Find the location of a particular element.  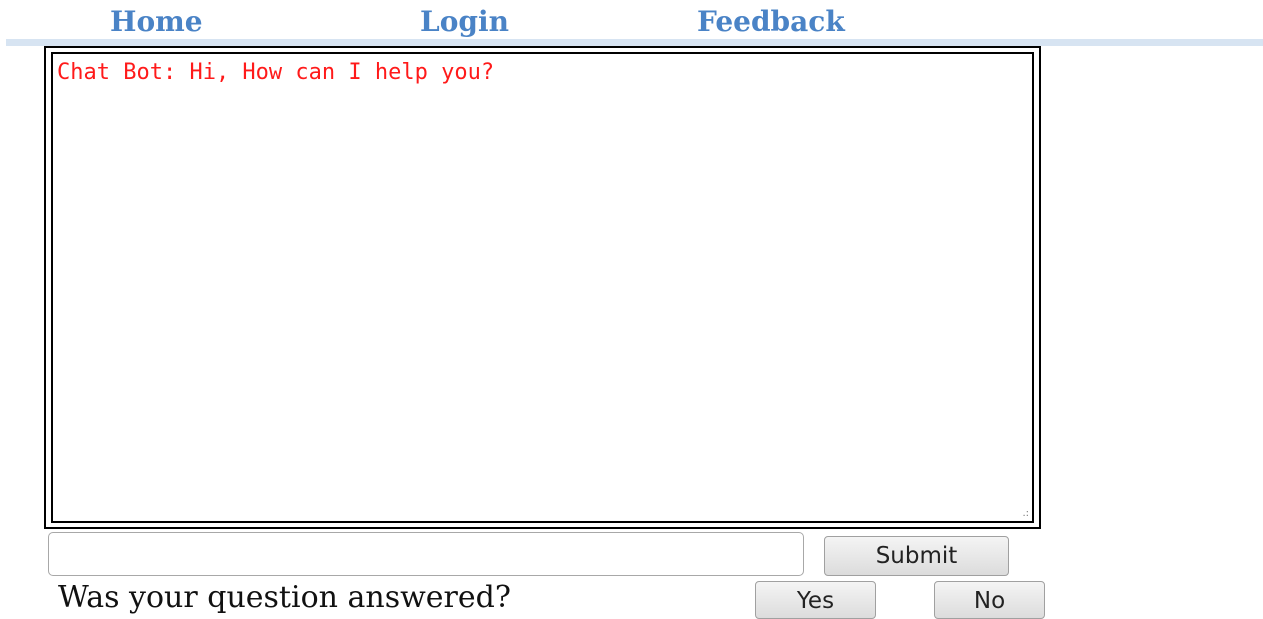

no-button: No is located at coordinates (989, 600).